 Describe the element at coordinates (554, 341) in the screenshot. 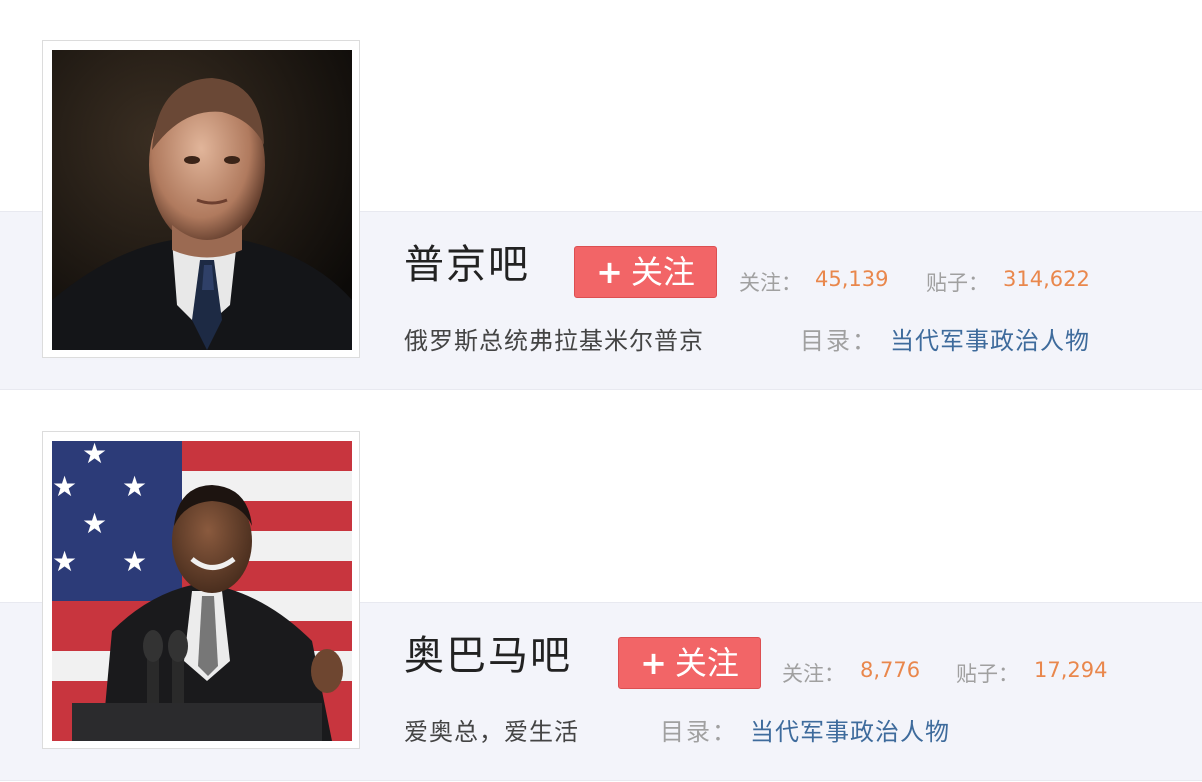

I see `forum-description: 俄罗斯总统弗拉基米尔普京` at that location.